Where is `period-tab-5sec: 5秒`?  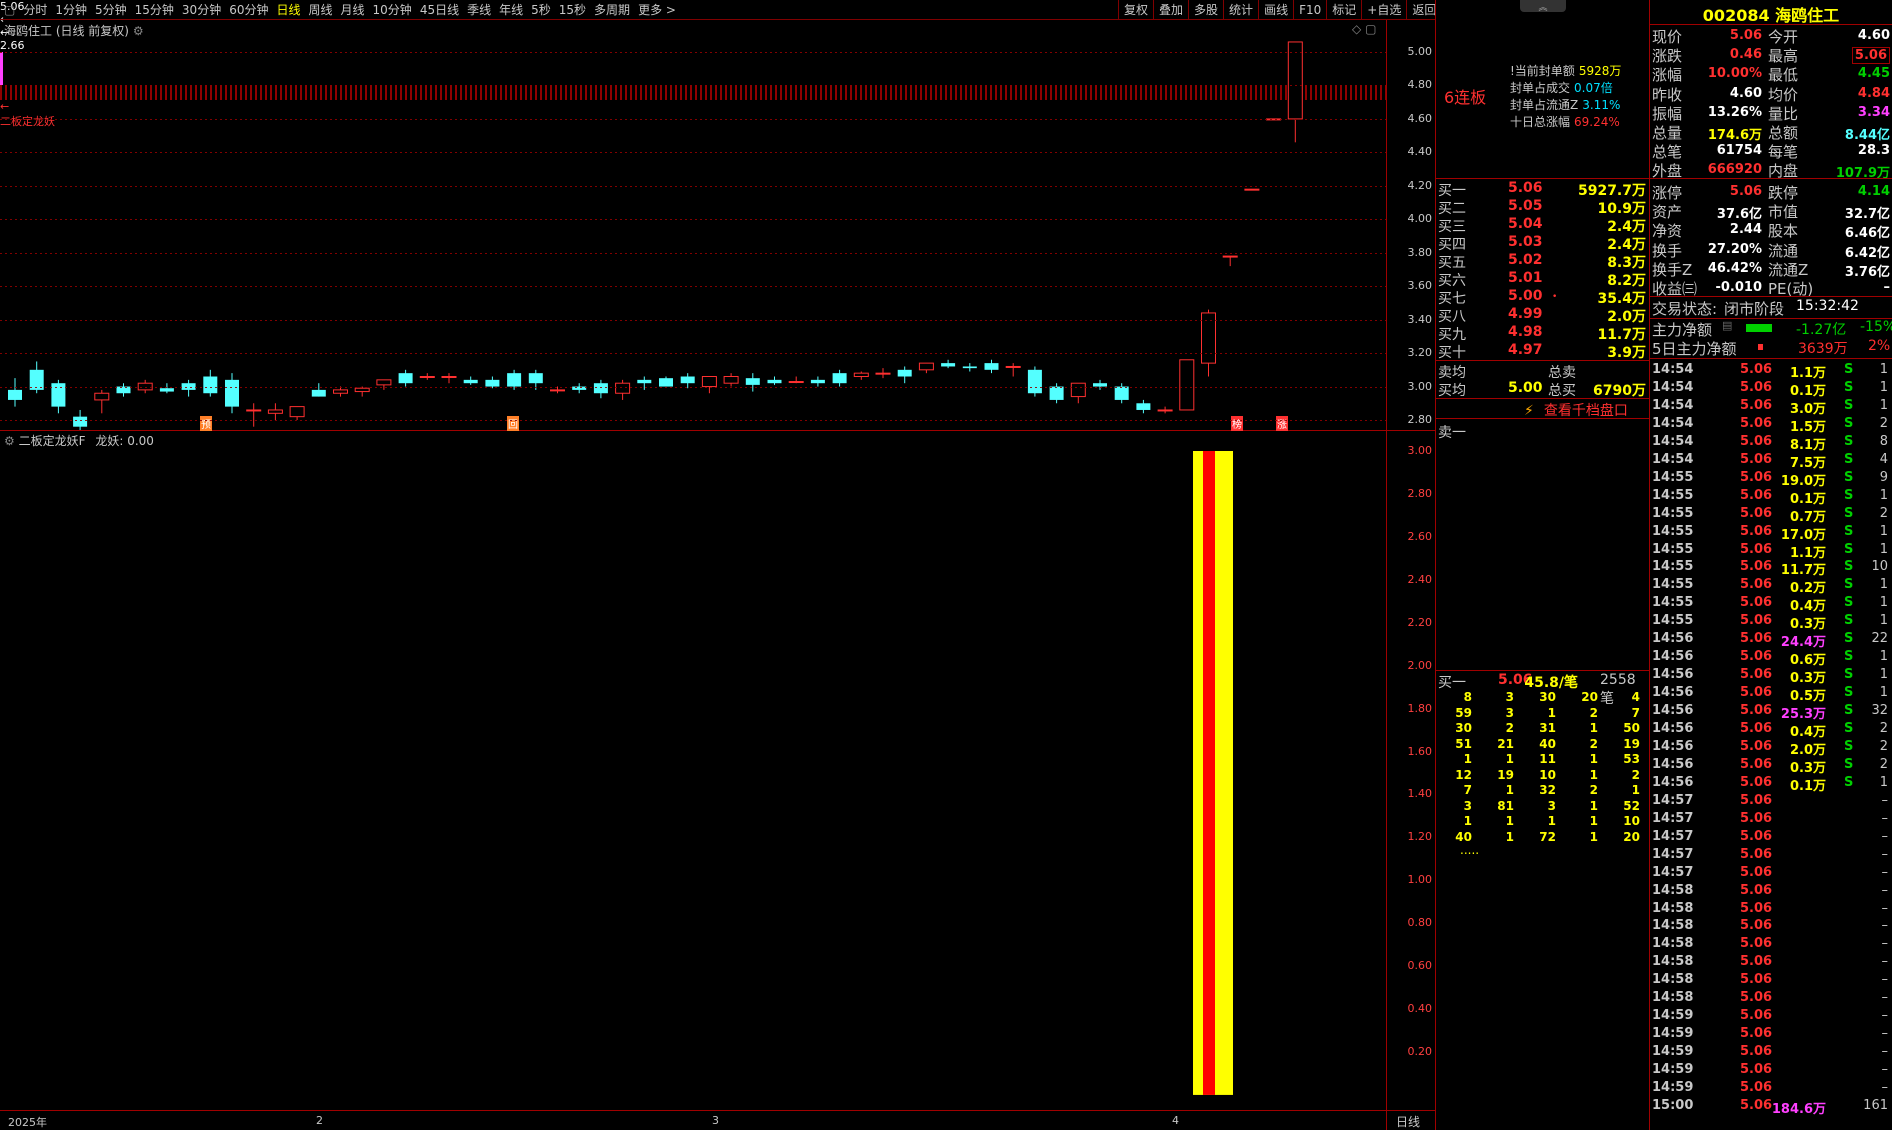
period-tab-5sec: 5秒 is located at coordinates (541, 10).